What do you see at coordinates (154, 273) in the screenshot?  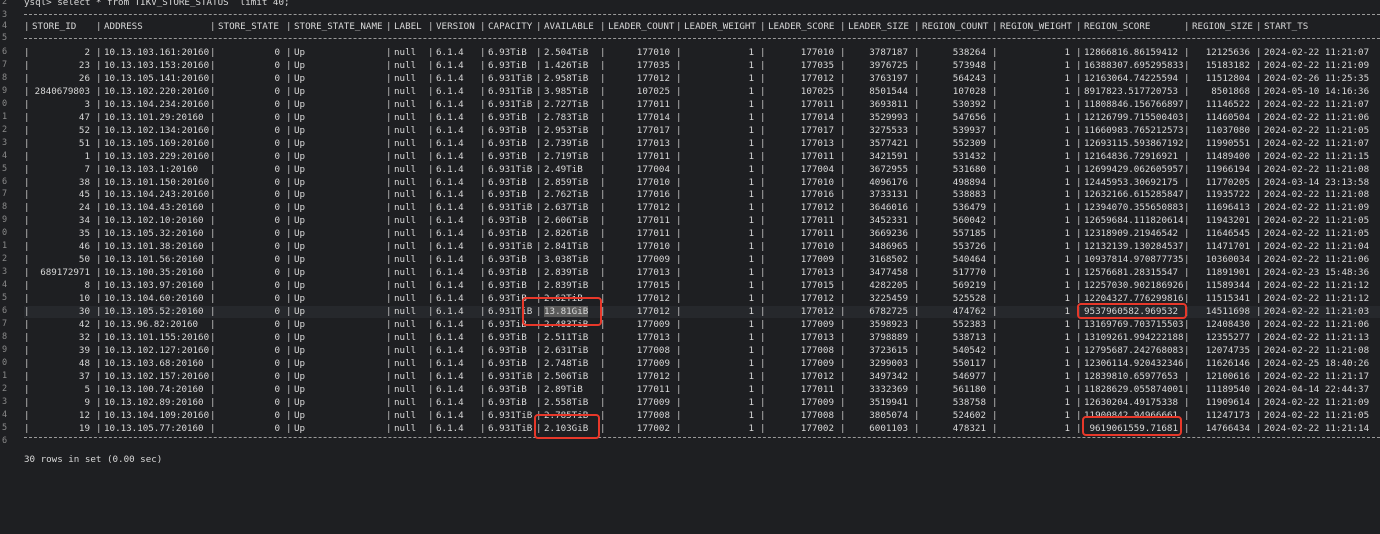 I see `table-cell-address: 10.13.100.35:20160` at bounding box center [154, 273].